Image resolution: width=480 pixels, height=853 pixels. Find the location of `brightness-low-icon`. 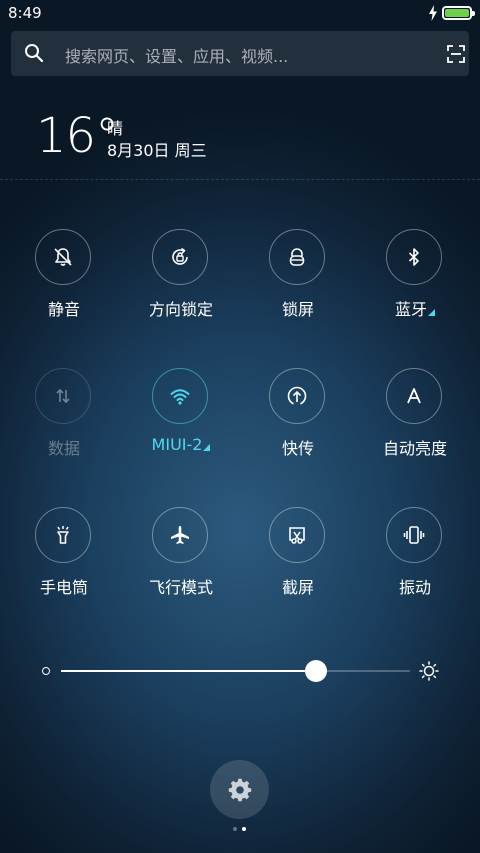

brightness-low-icon is located at coordinates (46, 671).